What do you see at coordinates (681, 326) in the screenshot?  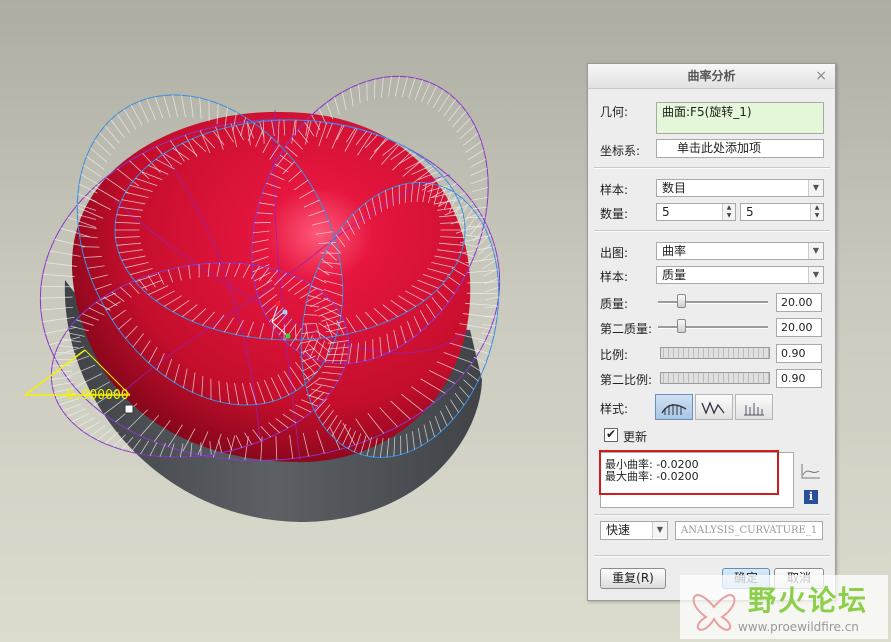 I see `quality2-slider-handle` at bounding box center [681, 326].